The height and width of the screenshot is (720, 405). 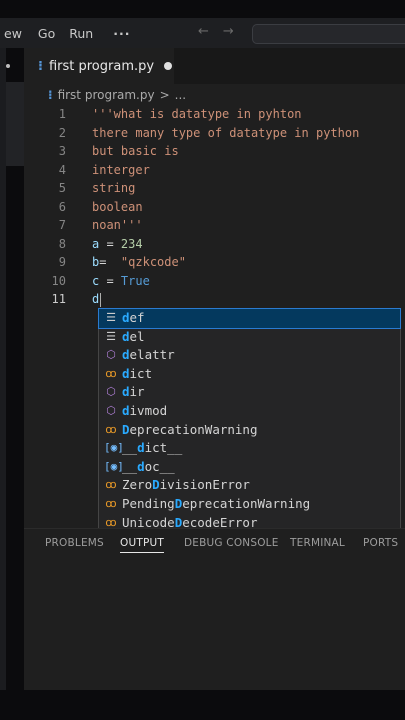 I want to click on suggestion-label: dir, so click(x=133, y=392).